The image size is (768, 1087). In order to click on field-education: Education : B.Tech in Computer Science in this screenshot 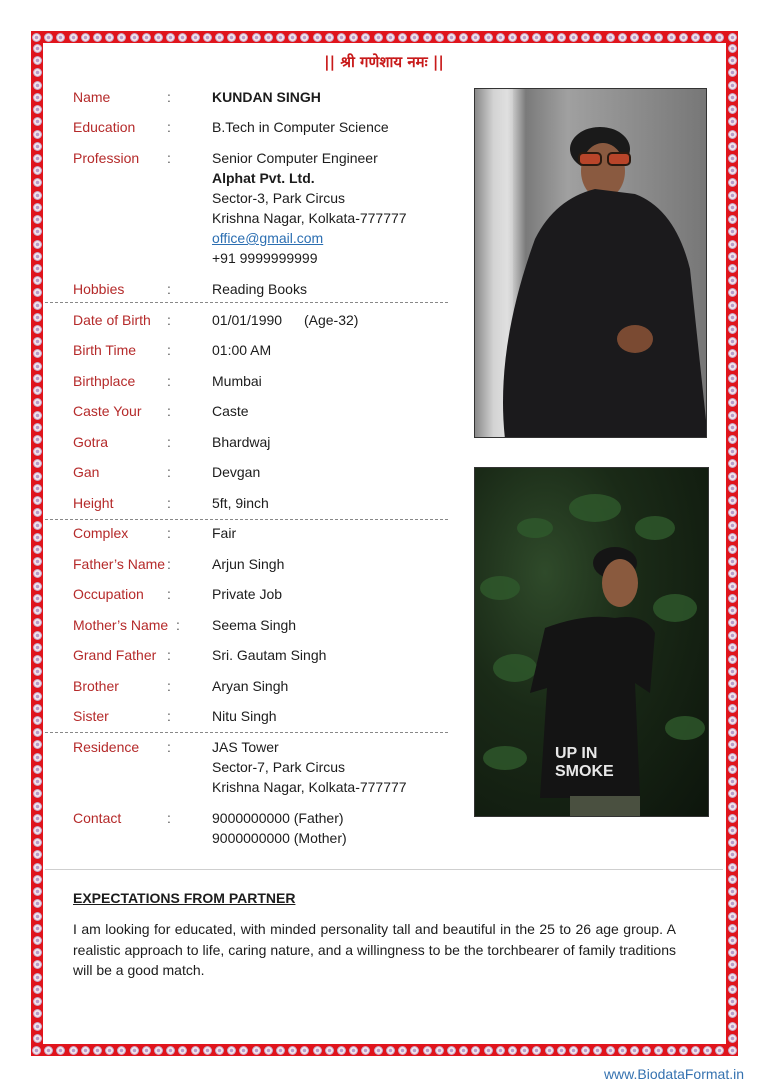, I will do `click(231, 127)`.